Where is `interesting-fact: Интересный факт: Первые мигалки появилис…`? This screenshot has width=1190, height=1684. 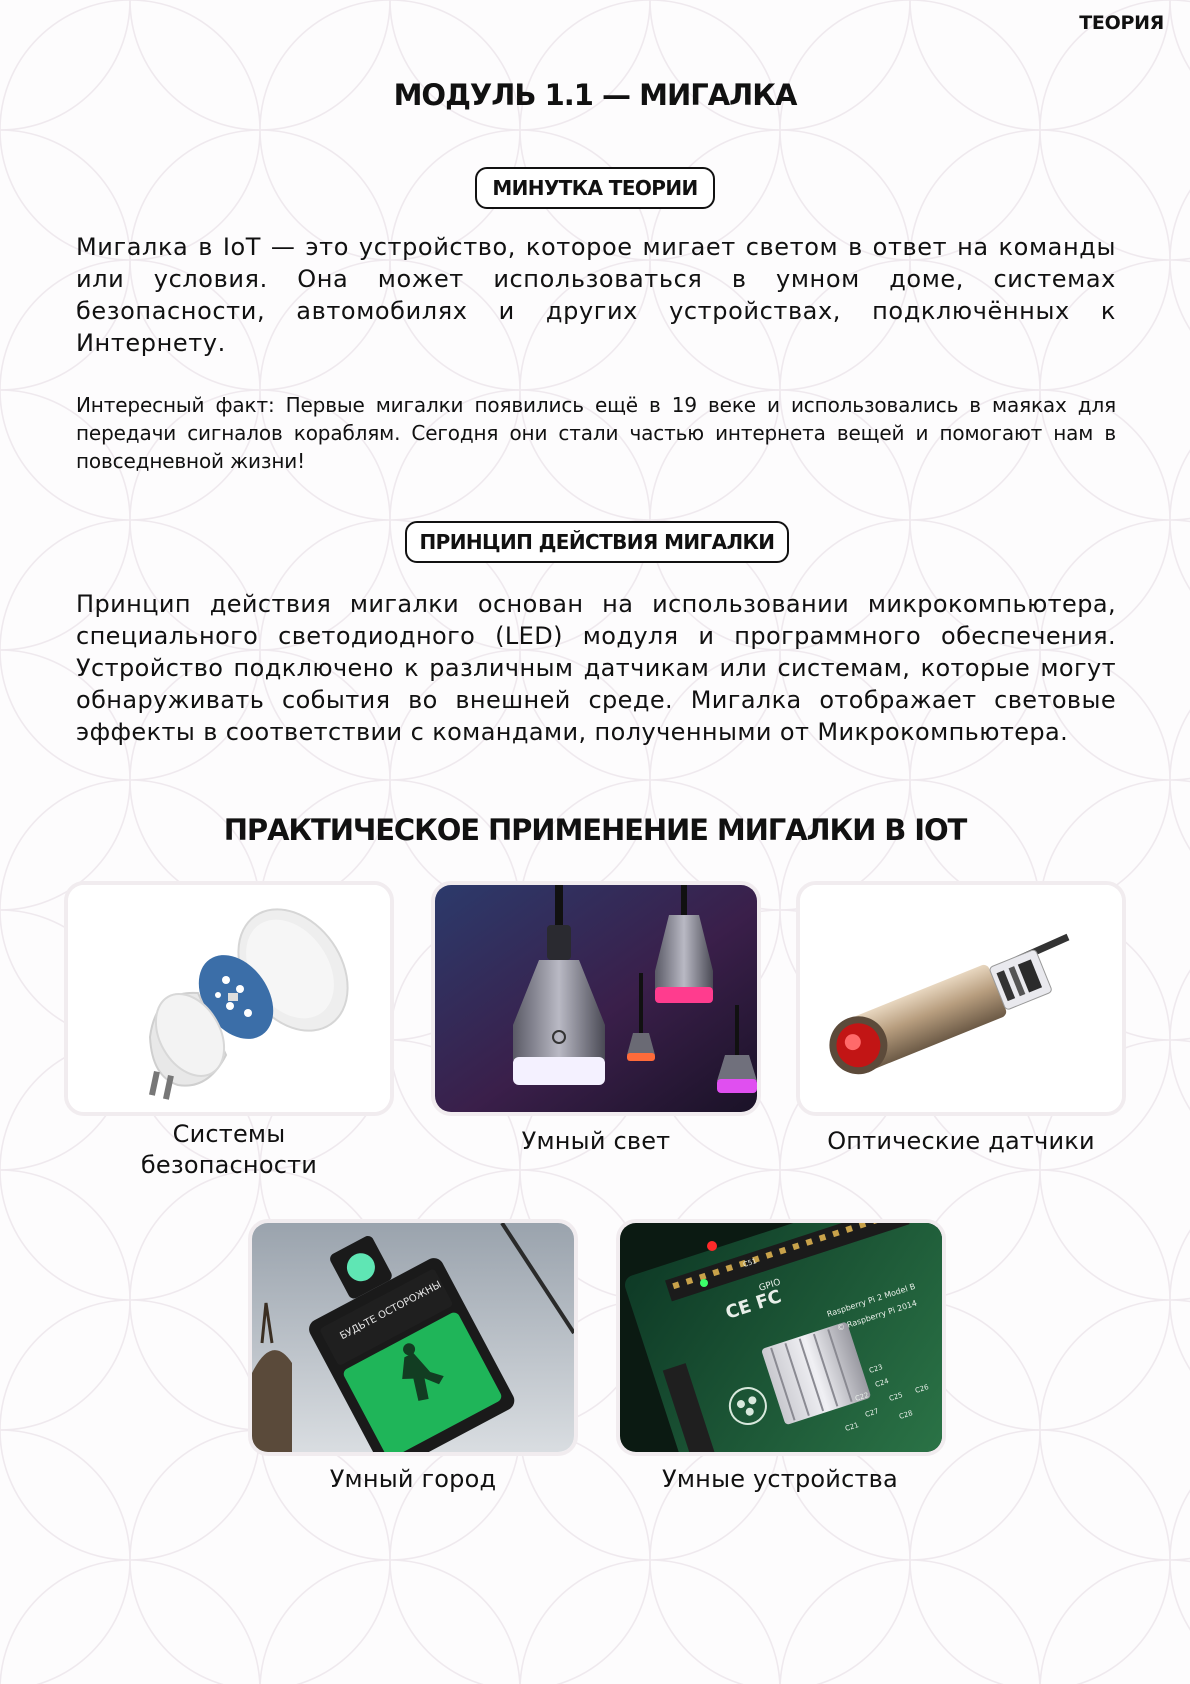 interesting-fact: Интересный факт: Первые мигалки появилис… is located at coordinates (596, 433).